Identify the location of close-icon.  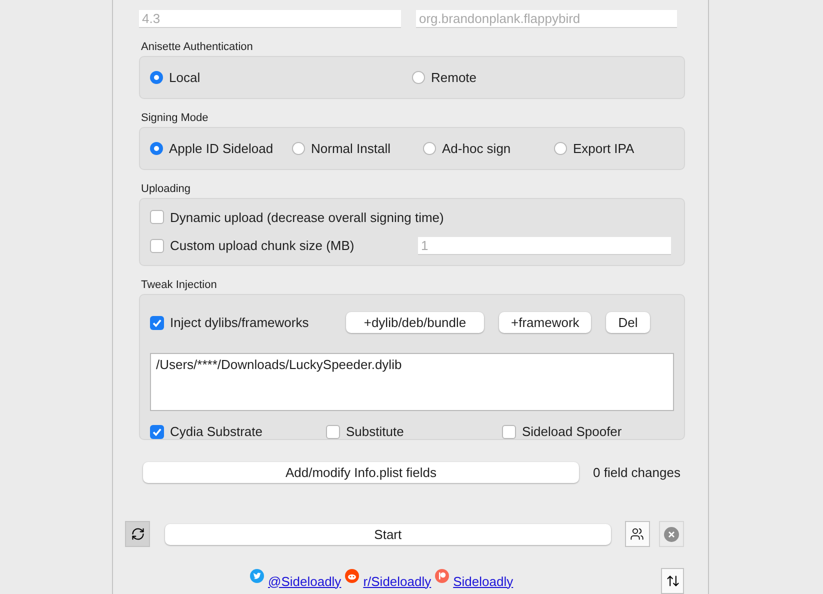
(671, 534).